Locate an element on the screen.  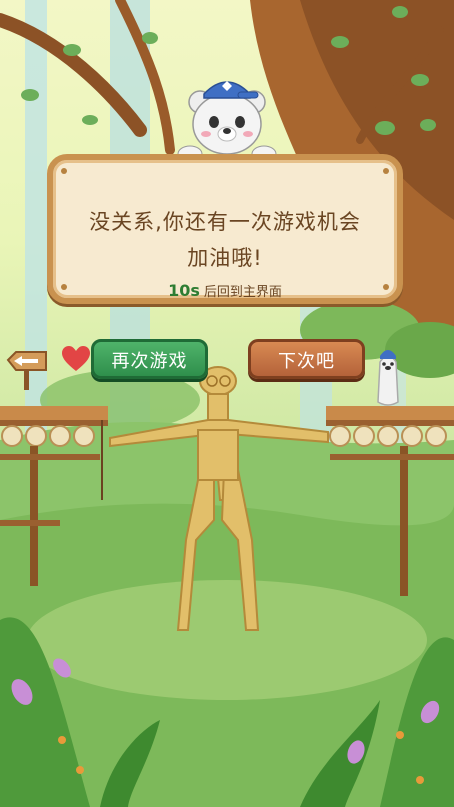
countdown-text: 10s 后回到主界面 is located at coordinates (225, 290).